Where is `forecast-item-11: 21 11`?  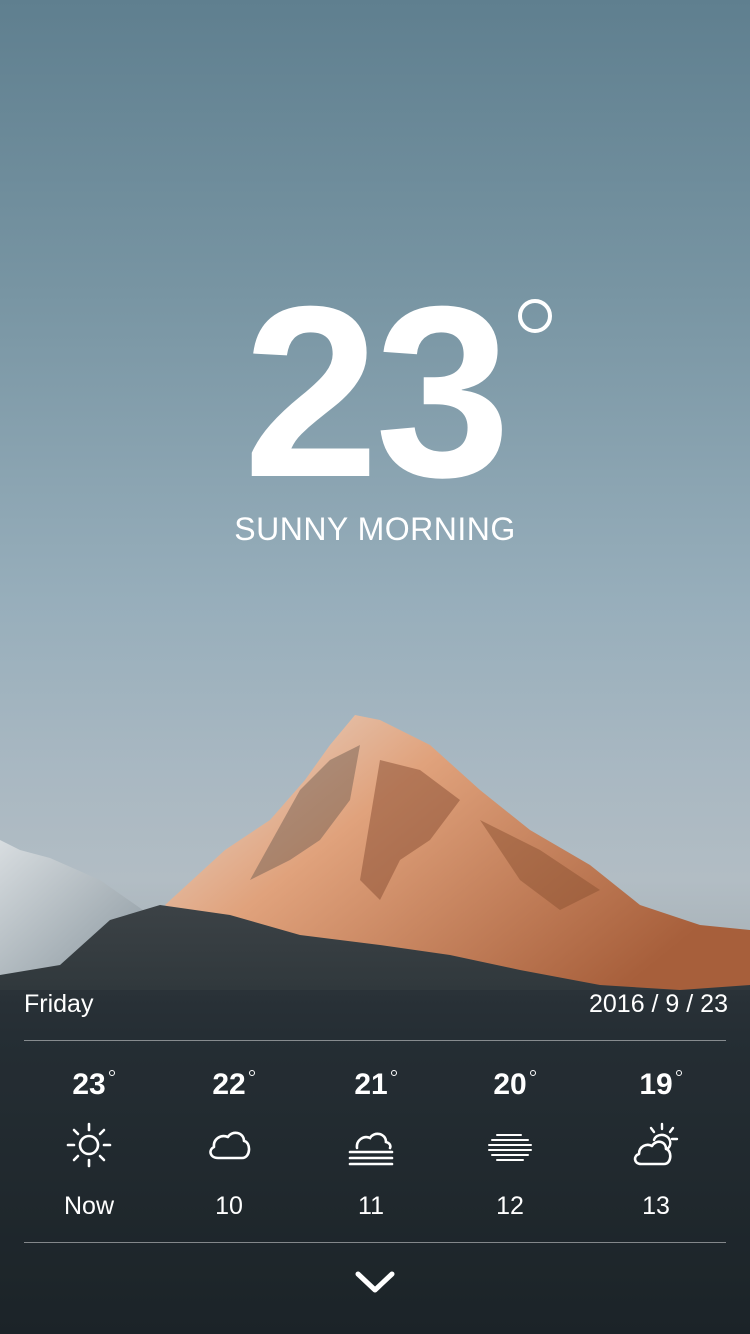 forecast-item-11: 21 11 is located at coordinates (371, 1145).